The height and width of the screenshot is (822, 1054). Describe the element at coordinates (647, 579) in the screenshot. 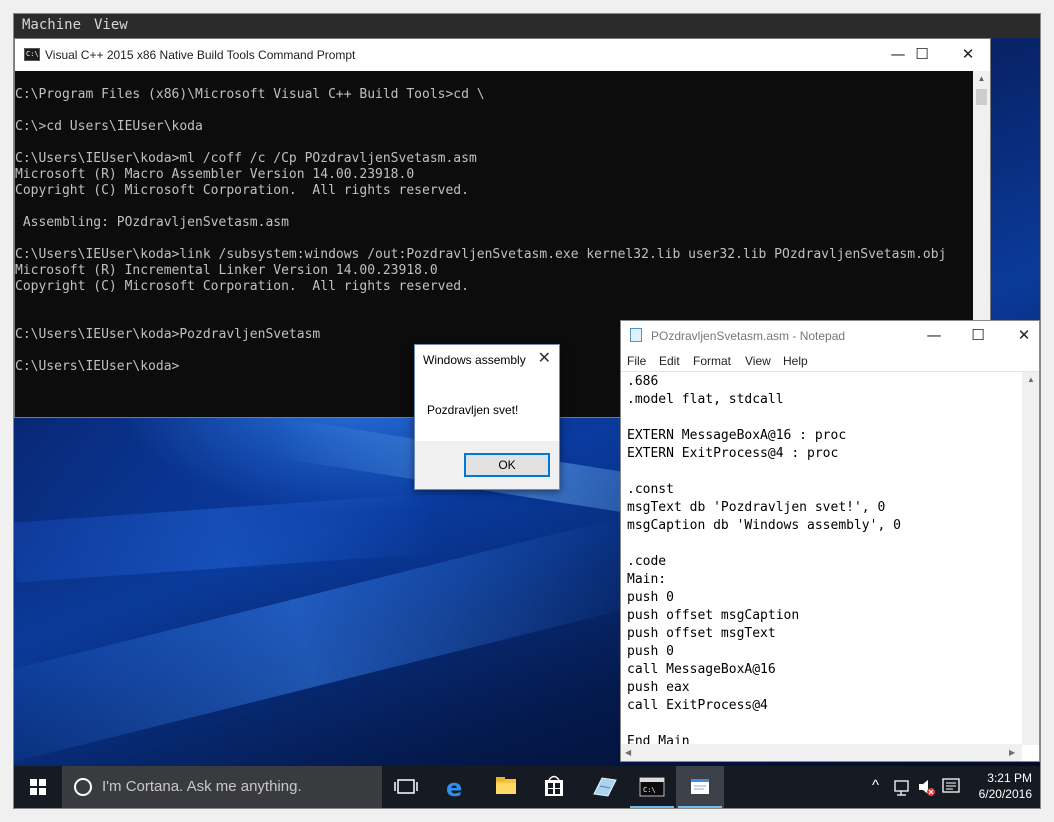

I see `notepad-code-line: Main:` at that location.